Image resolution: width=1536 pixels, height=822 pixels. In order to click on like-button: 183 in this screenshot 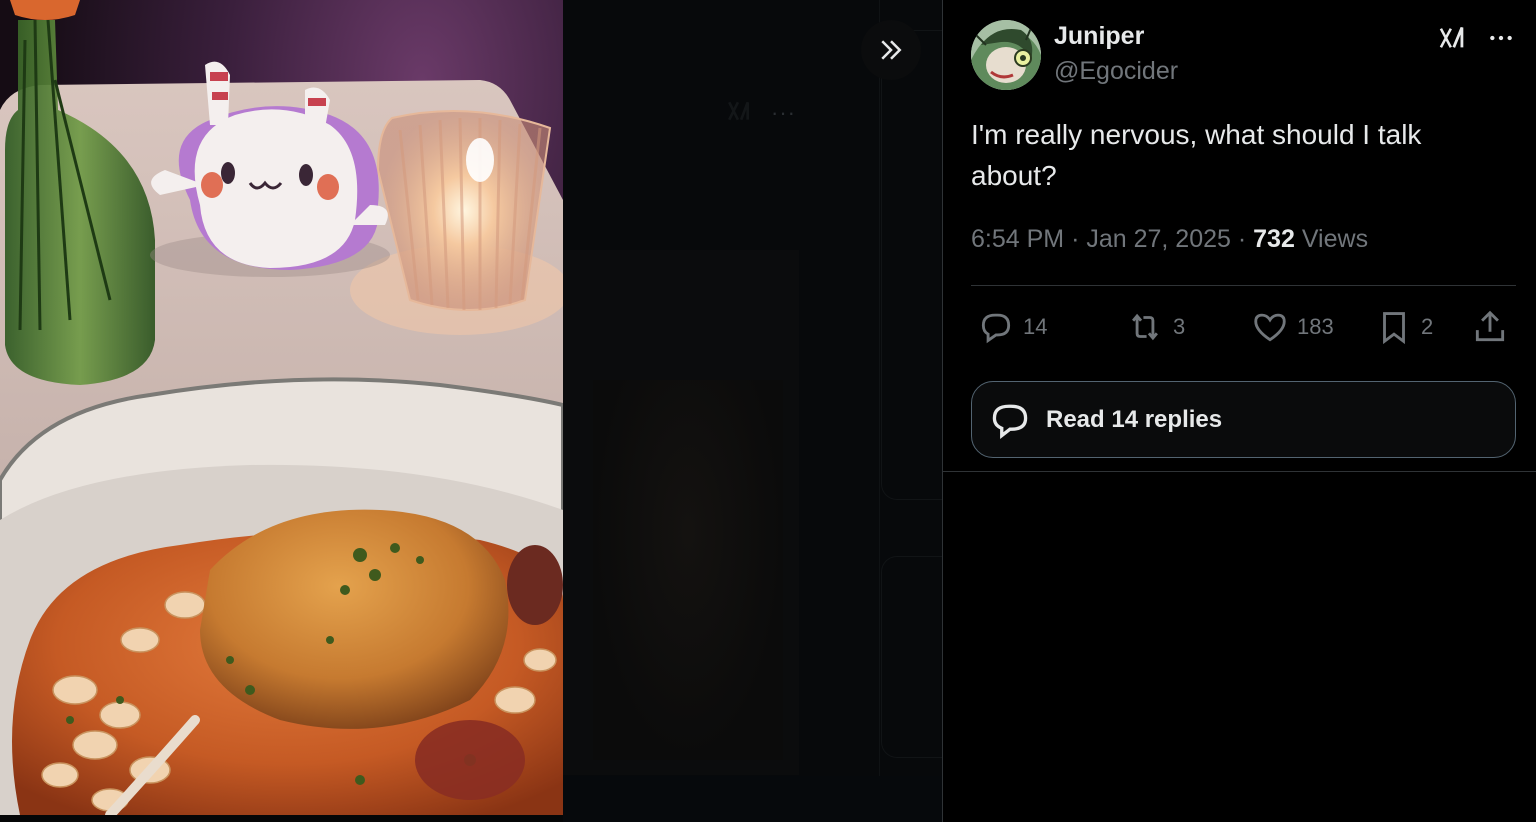, I will do `click(1292, 327)`.